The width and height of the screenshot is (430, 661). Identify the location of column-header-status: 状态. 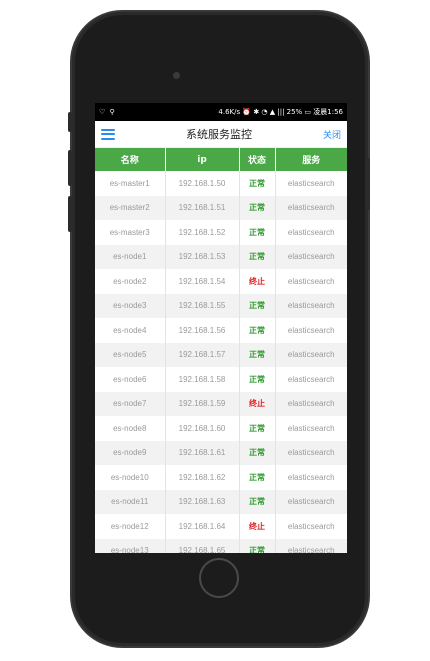
(257, 159).